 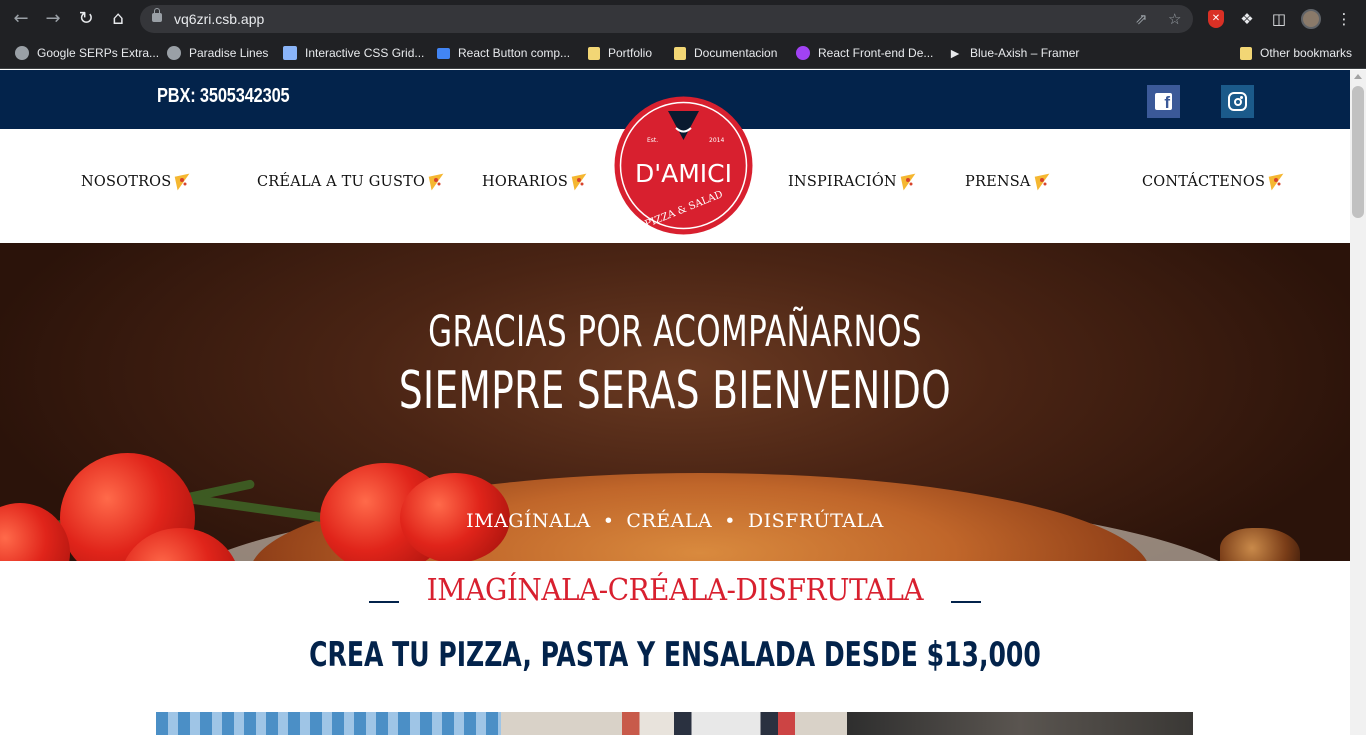 What do you see at coordinates (955, 53) in the screenshot?
I see `framer-icon: ►` at bounding box center [955, 53].